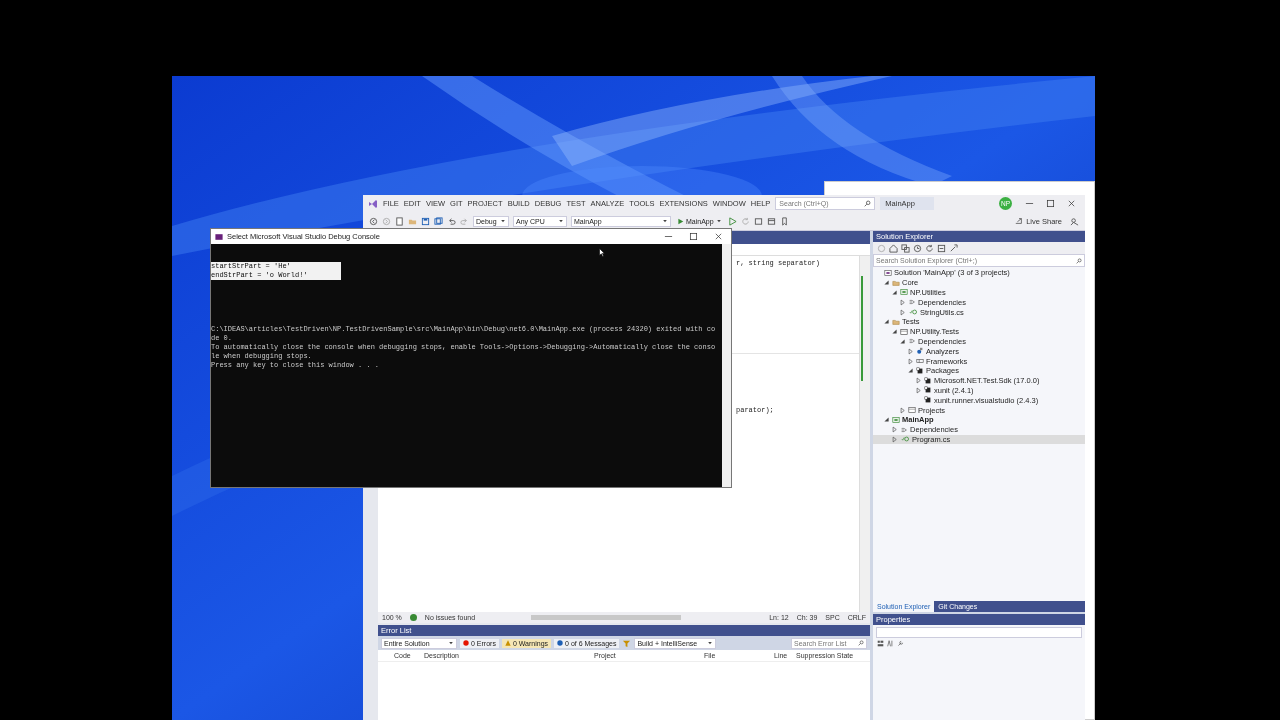  I want to click on warning-icon, so click(507, 643).